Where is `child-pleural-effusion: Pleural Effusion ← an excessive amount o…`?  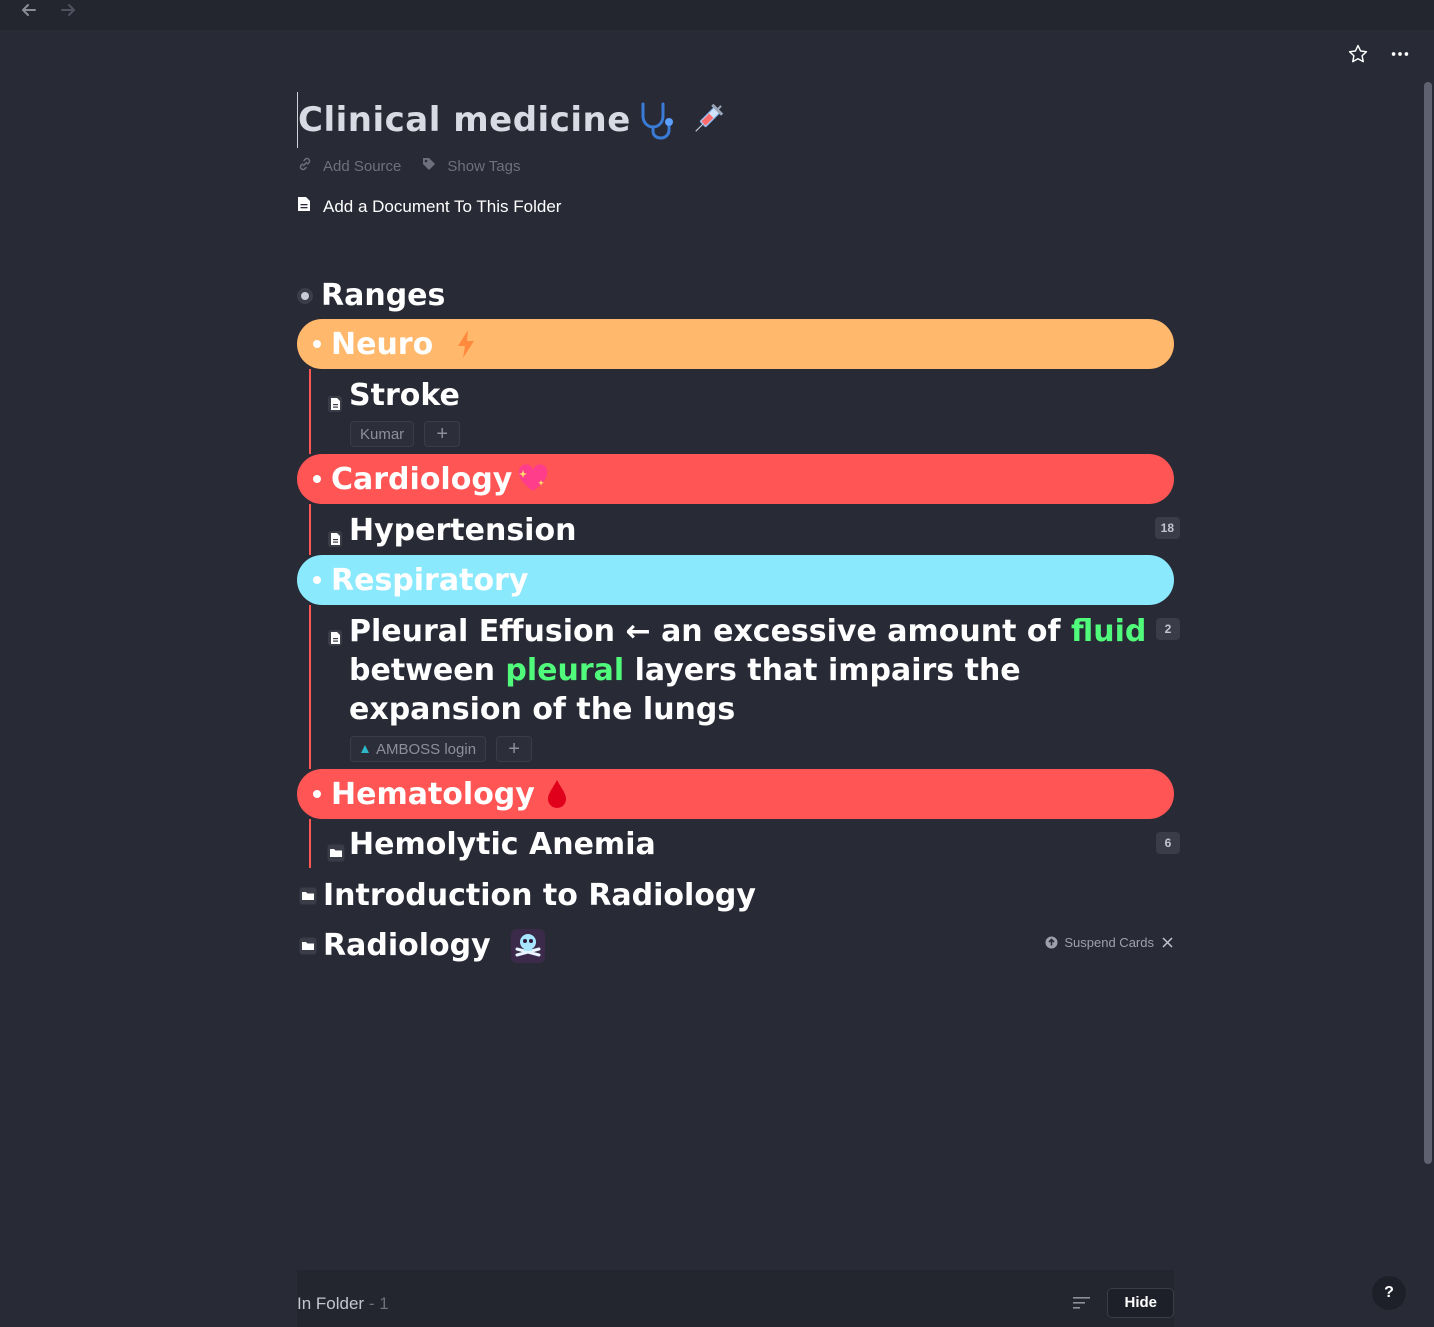
child-pleural-effusion: Pleural Effusion ← an excessive amount o… is located at coordinates (738, 670).